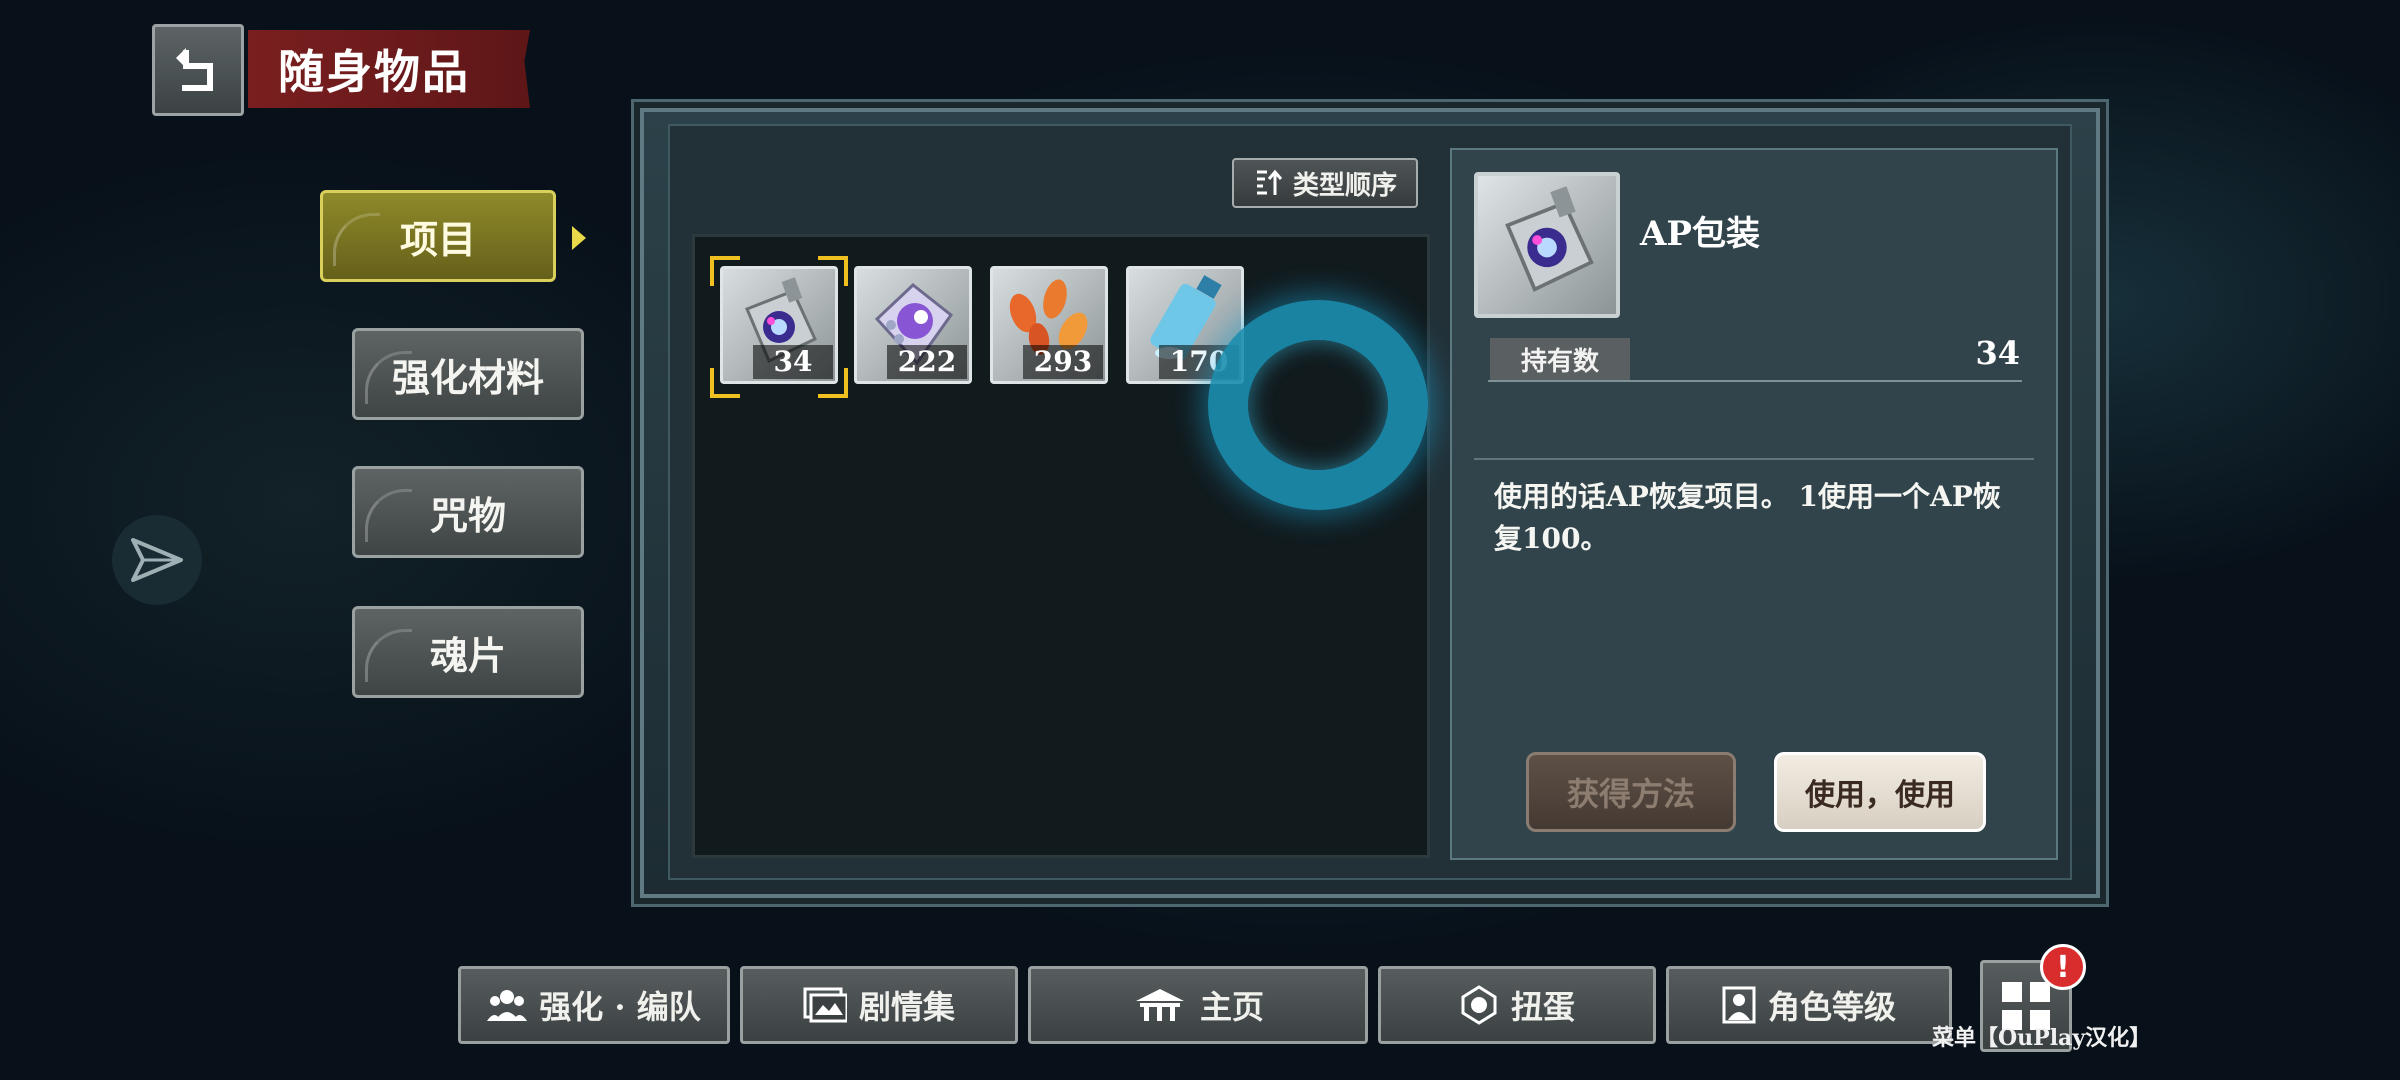 The image size is (2400, 1080). I want to click on tab-enhance-materials: 强化材料, so click(468, 374).